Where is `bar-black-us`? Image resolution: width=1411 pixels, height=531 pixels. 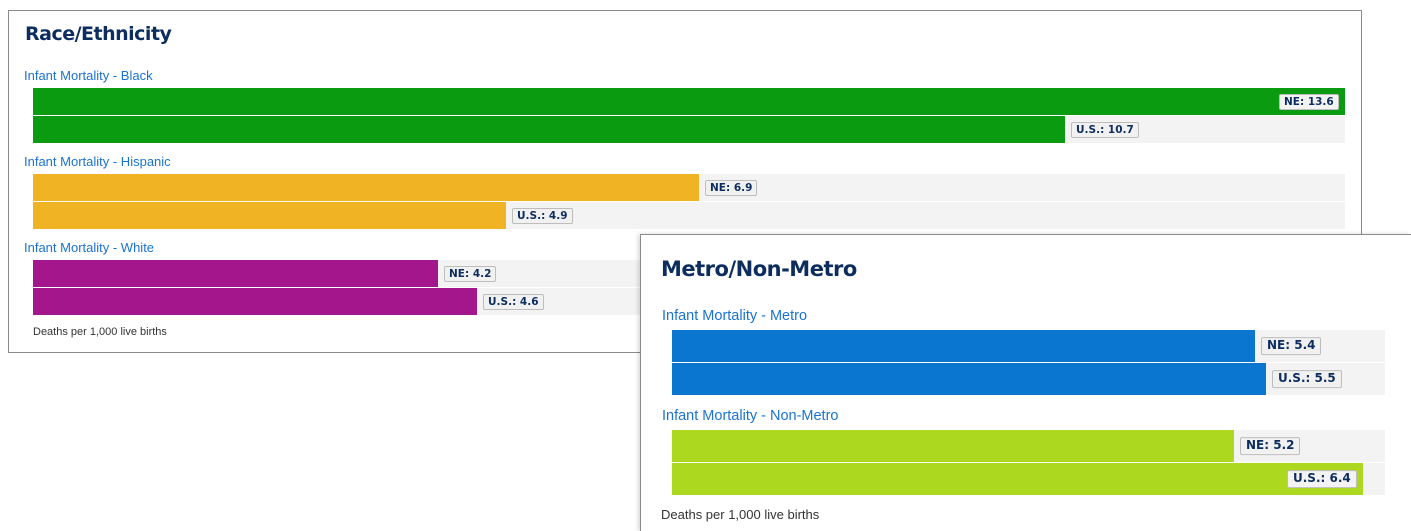
bar-black-us is located at coordinates (549, 129).